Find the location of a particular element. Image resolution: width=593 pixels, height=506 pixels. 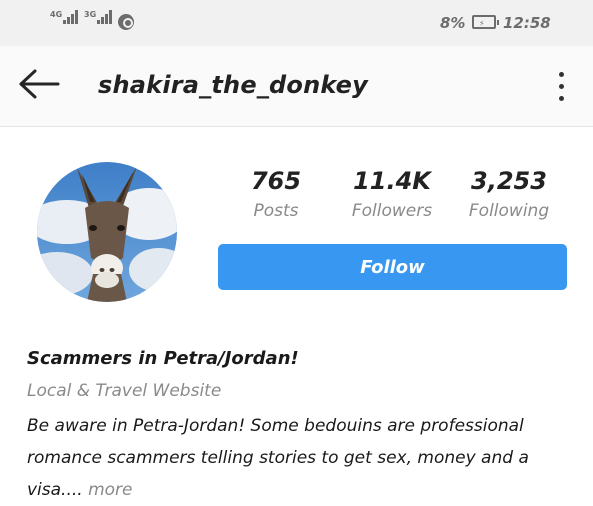

clock: 12:58 is located at coordinates (527, 23).